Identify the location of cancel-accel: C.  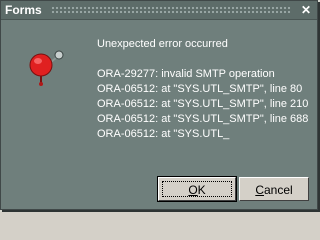
(259, 190).